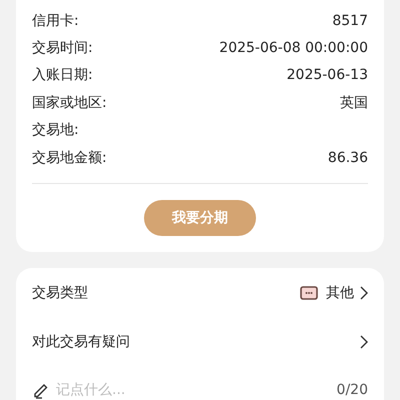 The image size is (400, 400). I want to click on field-value: 2025-06-08 00:00:00, so click(293, 48).